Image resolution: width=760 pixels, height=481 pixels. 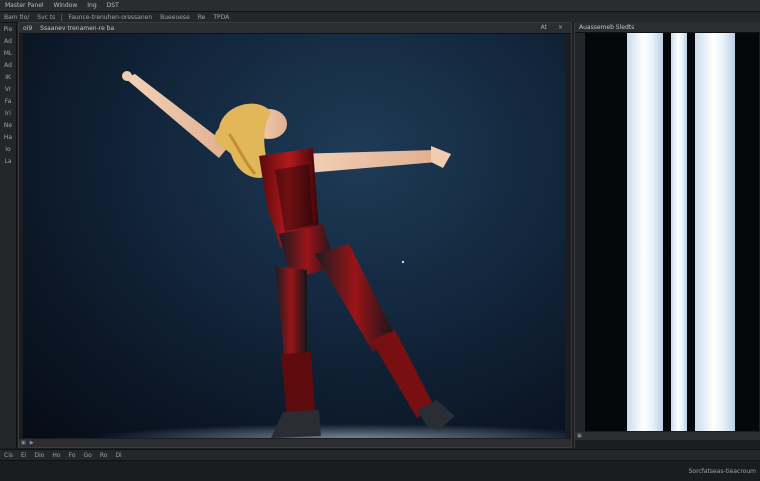 I want to click on bottom-item-2: Ei, so click(x=23, y=455).